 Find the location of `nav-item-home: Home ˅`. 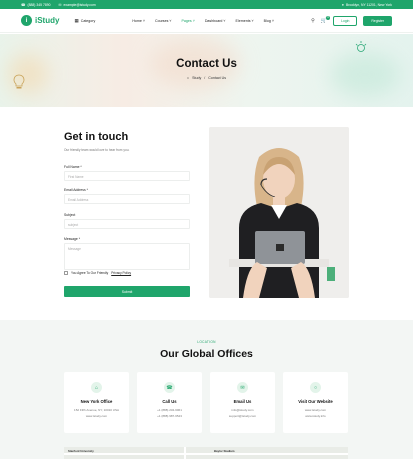

nav-item-home: Home ˅ is located at coordinates (138, 21).